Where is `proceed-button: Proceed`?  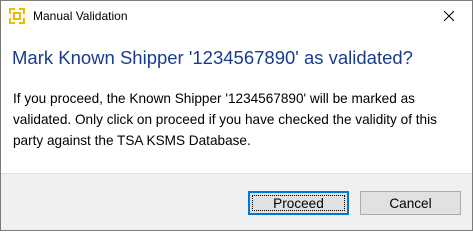 proceed-button: Proceed is located at coordinates (298, 203).